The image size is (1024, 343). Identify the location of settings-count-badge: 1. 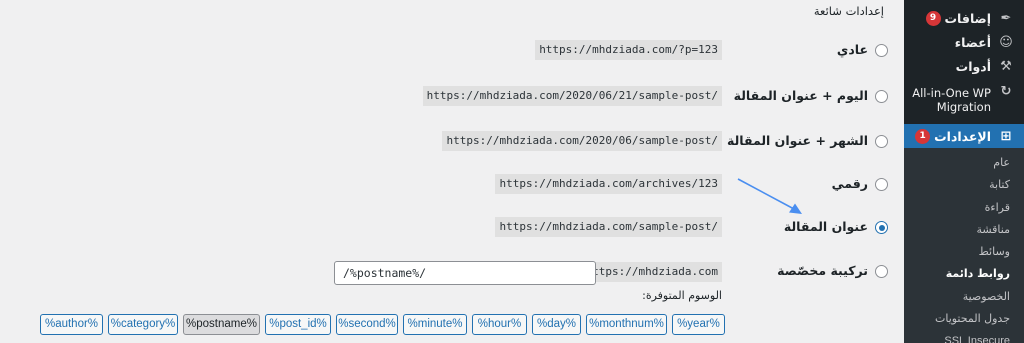
(923, 136).